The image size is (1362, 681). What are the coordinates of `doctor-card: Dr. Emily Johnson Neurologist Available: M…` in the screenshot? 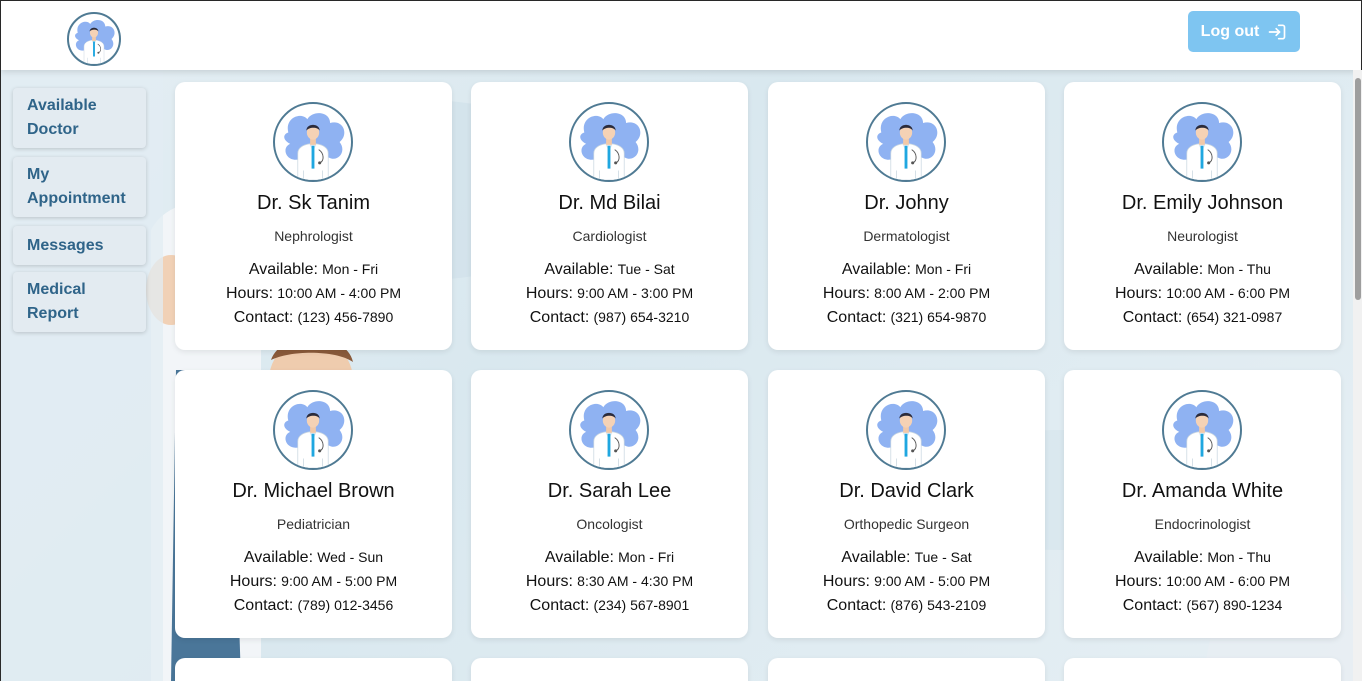 It's located at (1202, 216).